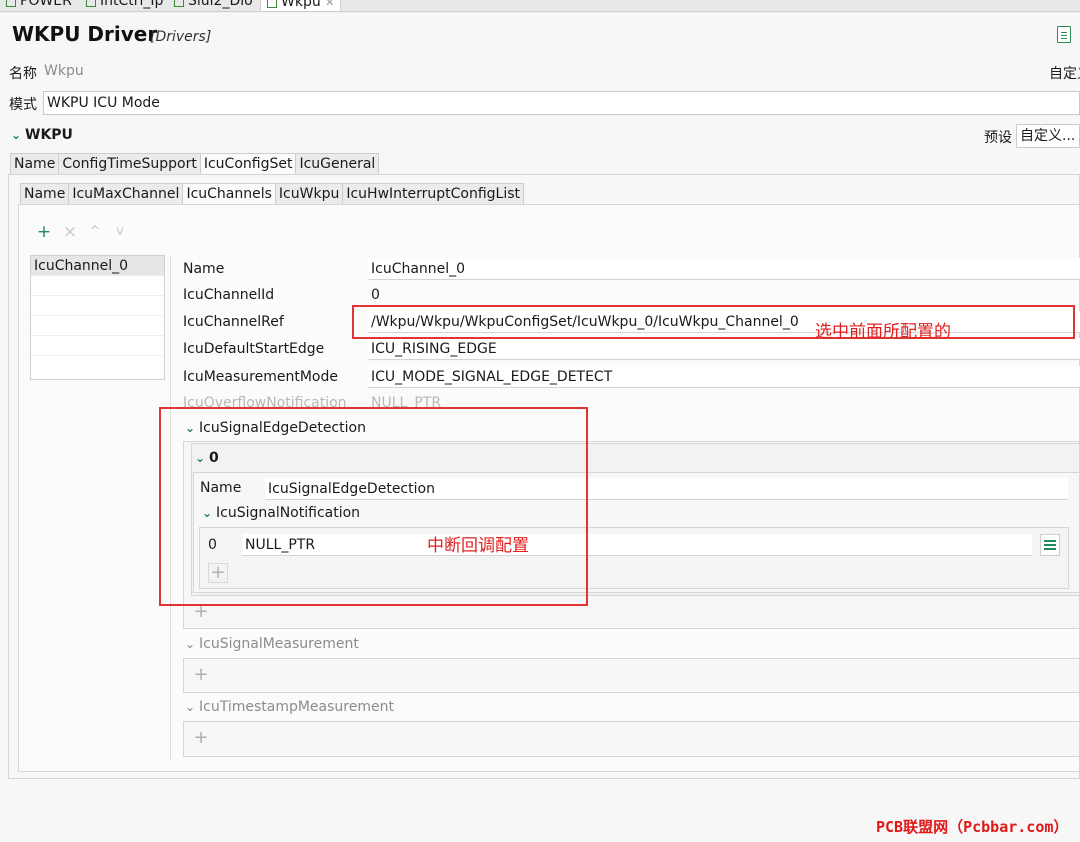 This screenshot has width=1080, height=842. Describe the element at coordinates (375, 295) in the screenshot. I see `channel-id-value: 0` at that location.